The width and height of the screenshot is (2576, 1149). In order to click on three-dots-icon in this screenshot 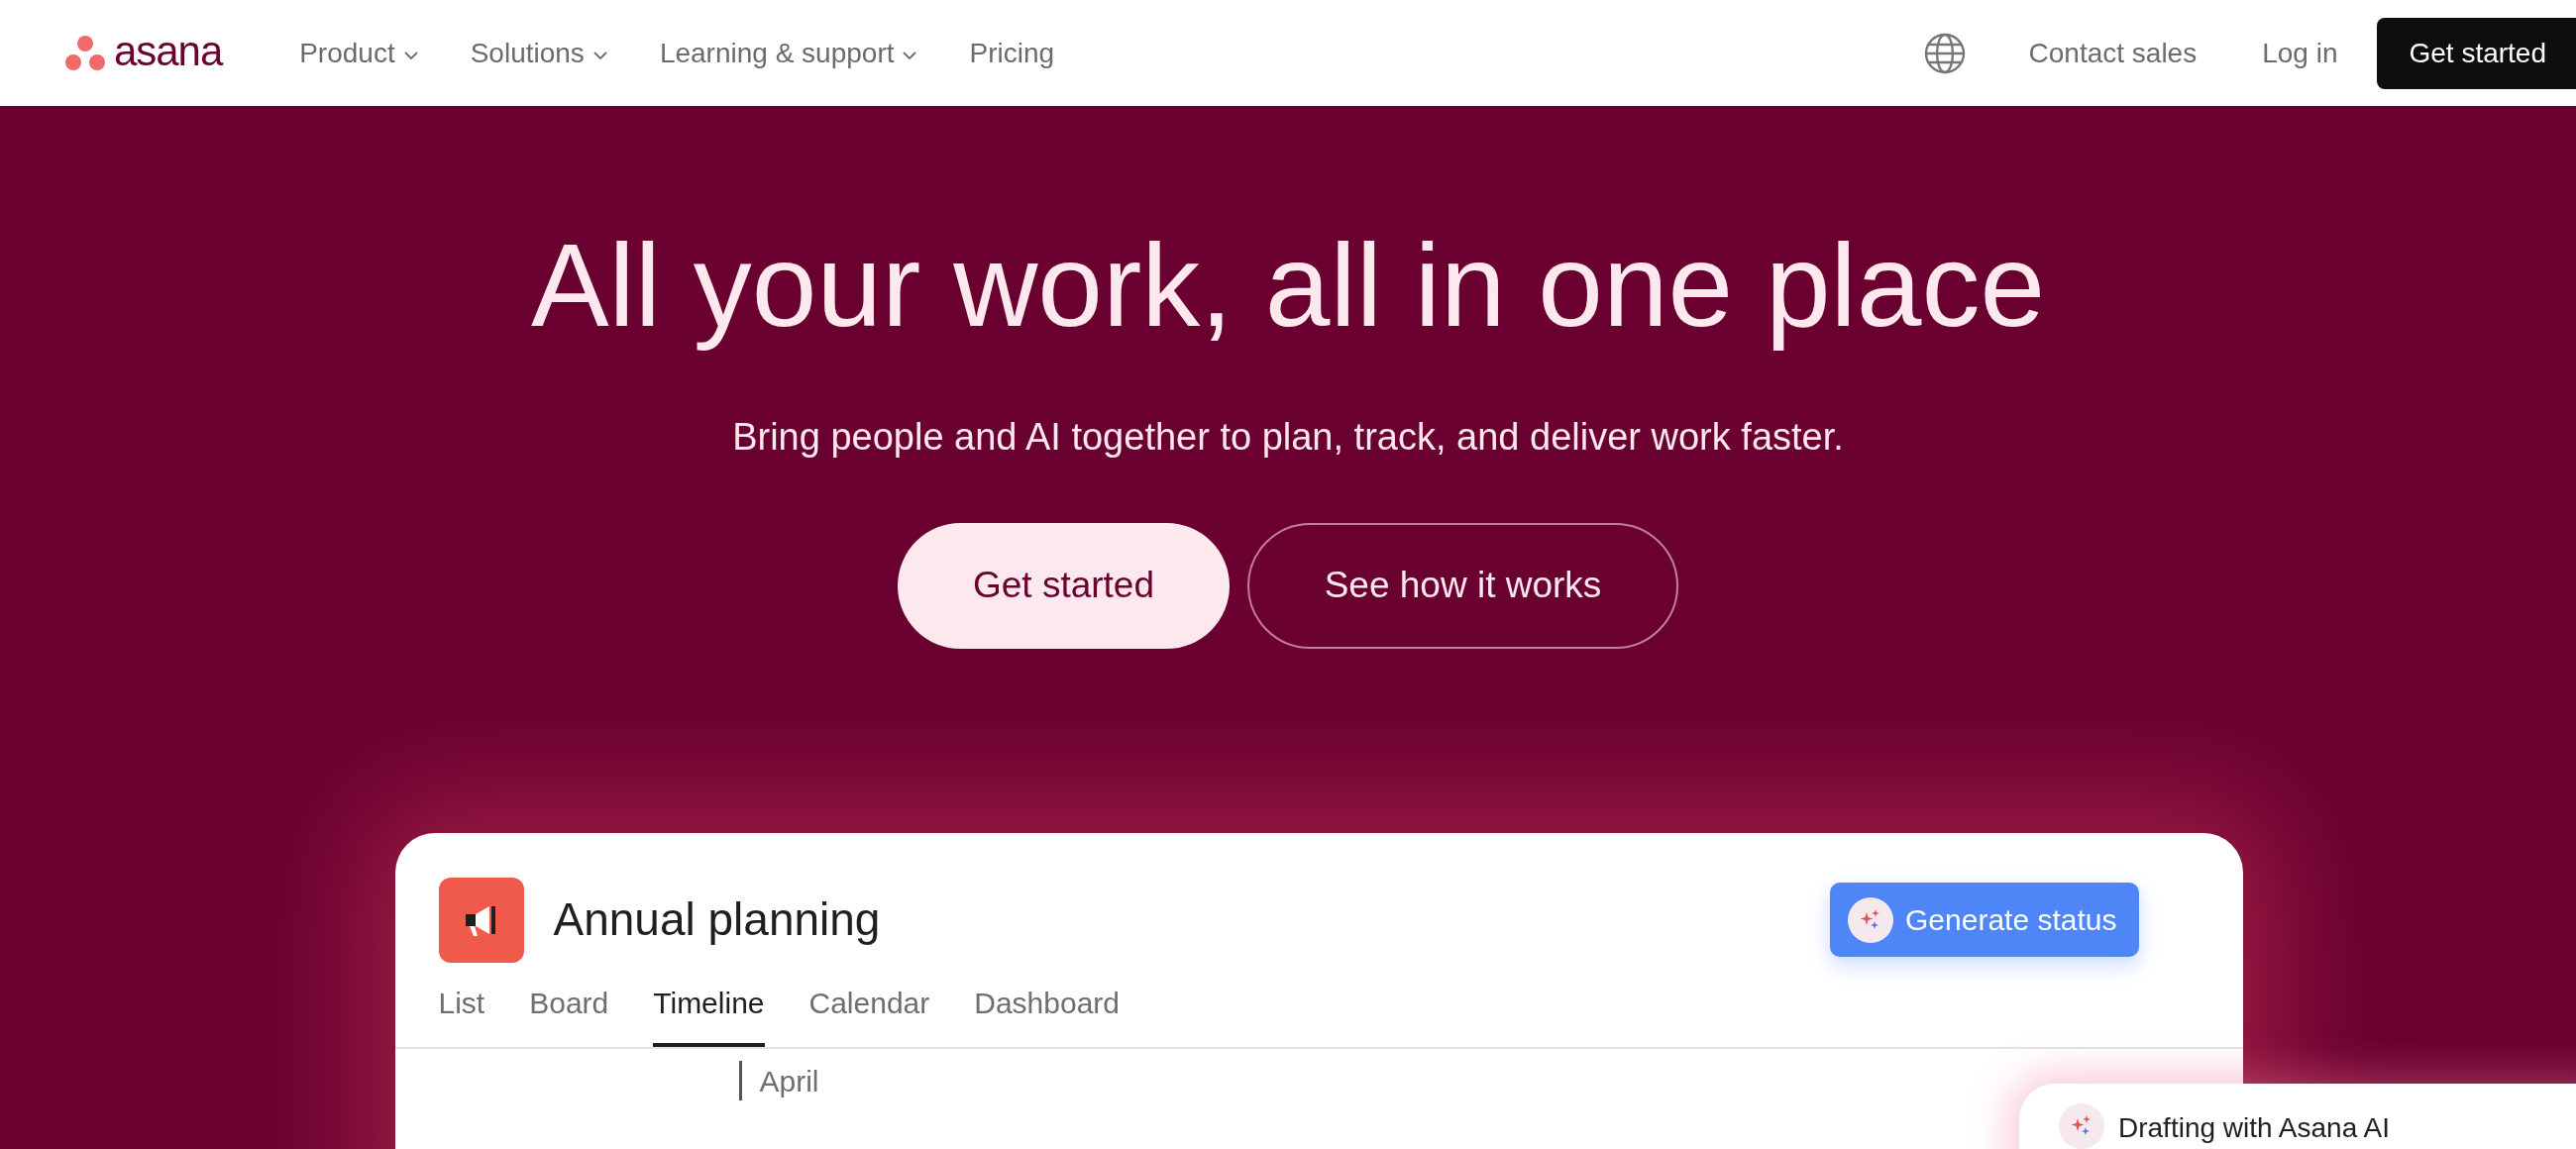, I will do `click(85, 53)`.